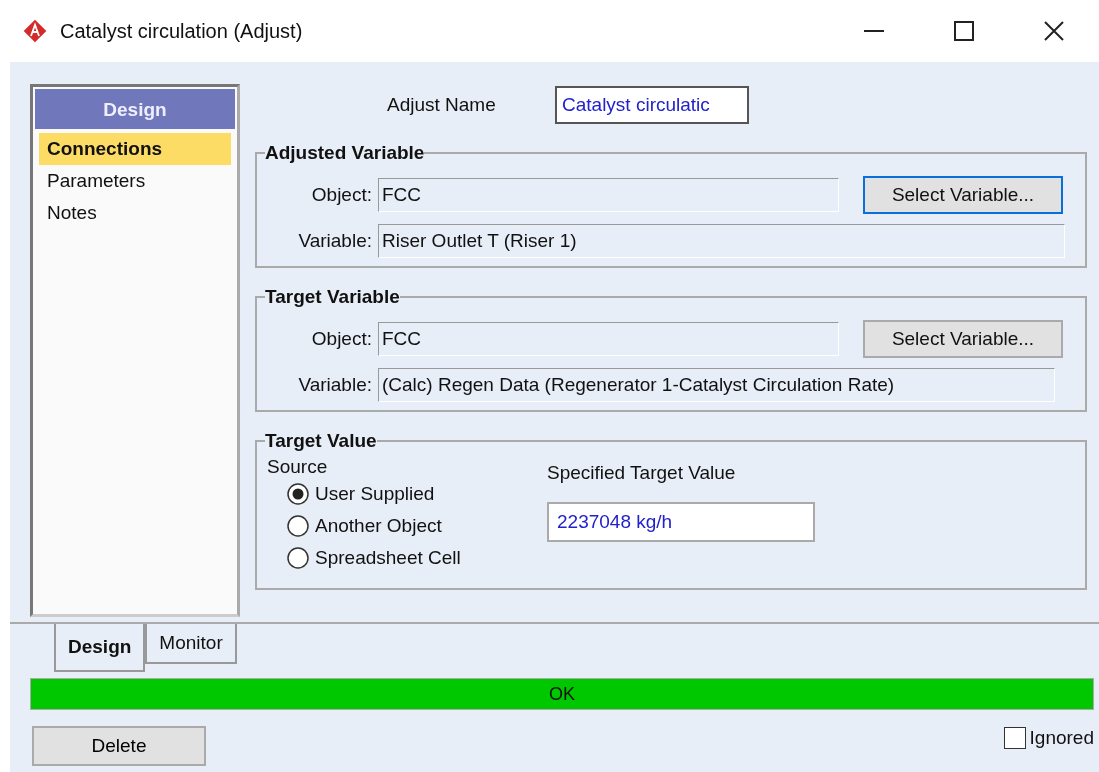 The image size is (1099, 772). I want to click on field-label: Specified Target Value, so click(642, 473).